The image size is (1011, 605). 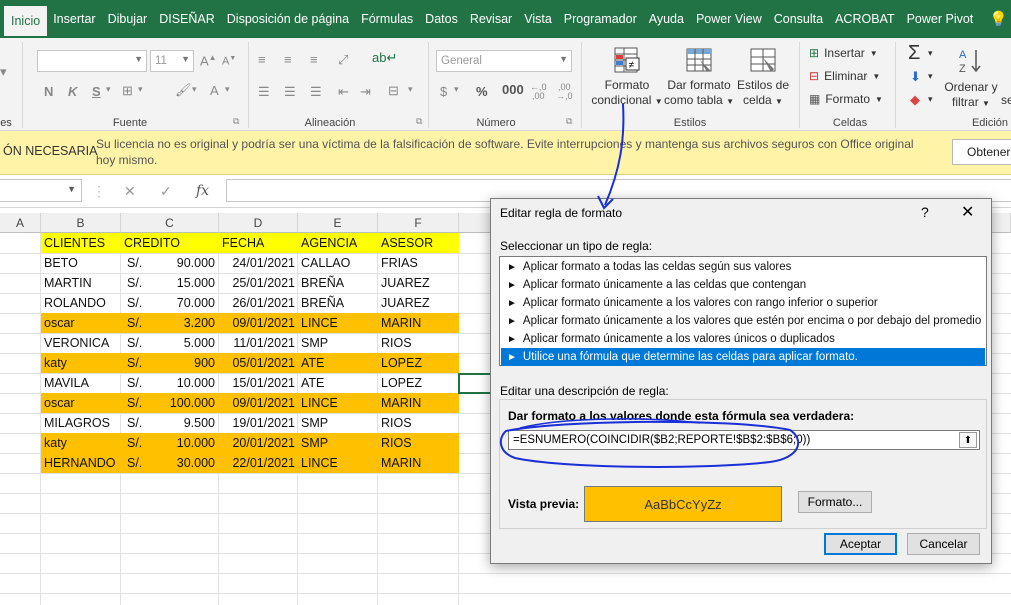 I want to click on borders-icon: ⊞, so click(x=127, y=91).